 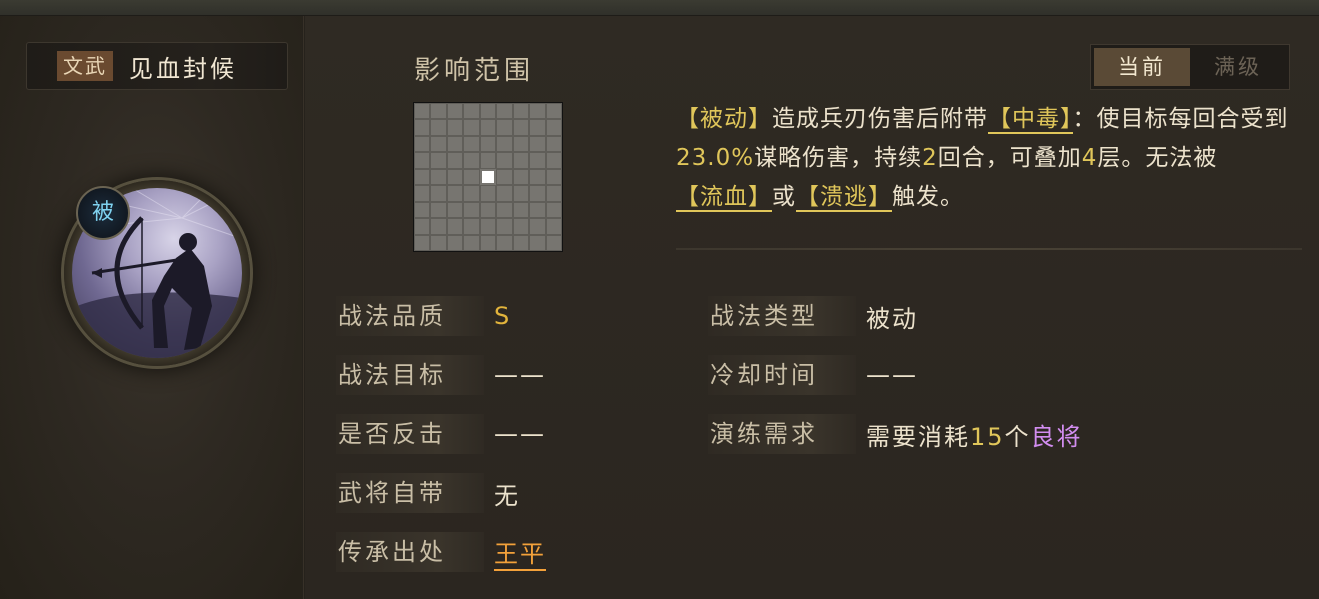 What do you see at coordinates (715, 158) in the screenshot?
I see `desc-damage-rate: 23.0%` at bounding box center [715, 158].